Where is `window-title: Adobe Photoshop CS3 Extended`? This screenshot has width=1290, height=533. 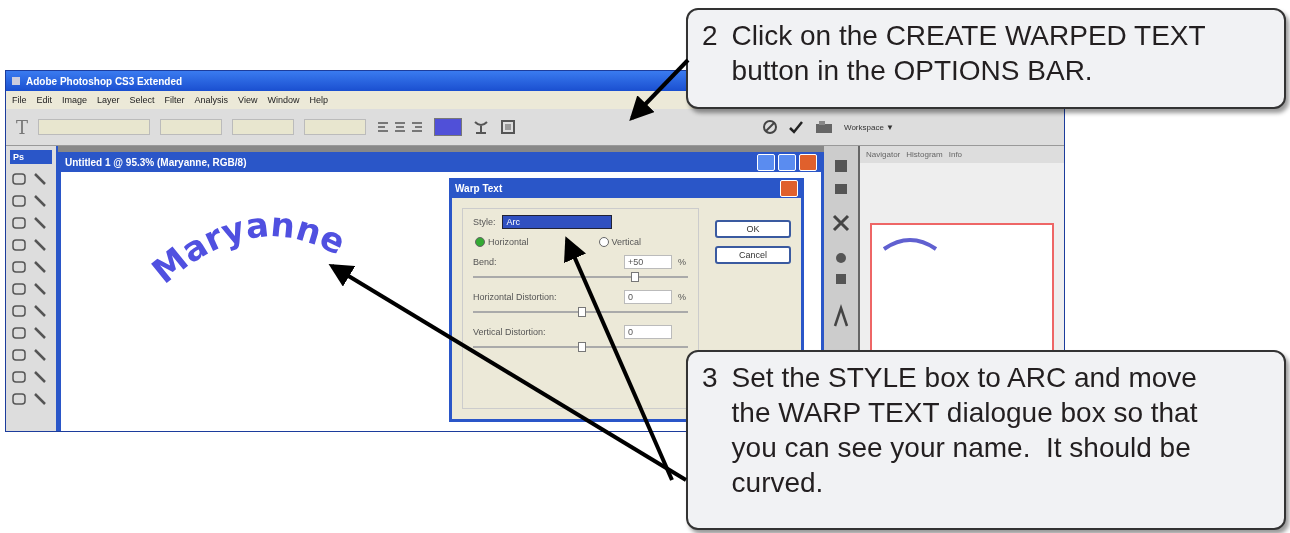 window-title: Adobe Photoshop CS3 Extended is located at coordinates (104, 81).